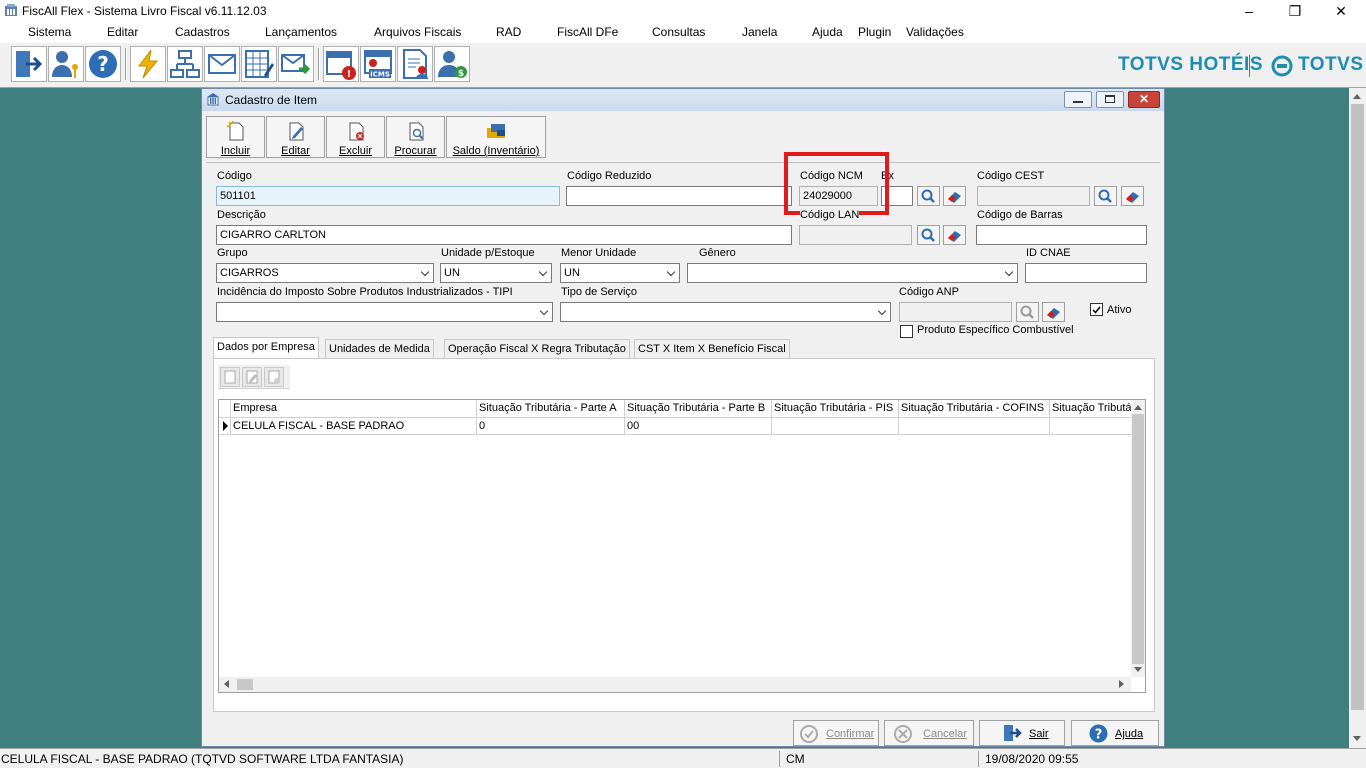 This screenshot has height=768, width=1366. What do you see at coordinates (1121, 684) in the screenshot?
I see `grid-scroll-right-icon` at bounding box center [1121, 684].